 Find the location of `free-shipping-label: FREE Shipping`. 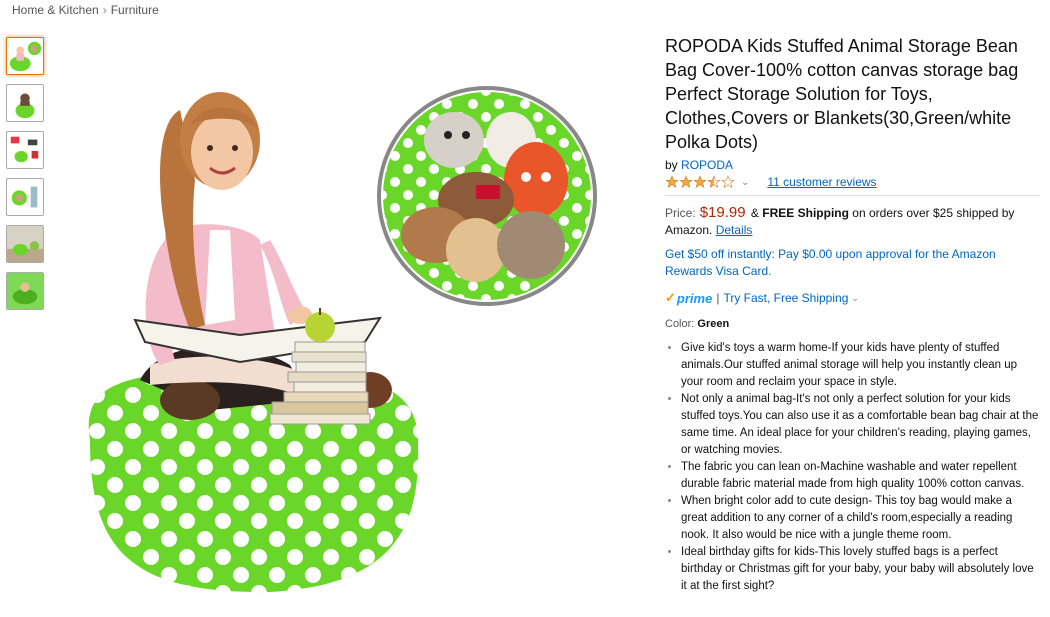

free-shipping-label: FREE Shipping is located at coordinates (805, 213).